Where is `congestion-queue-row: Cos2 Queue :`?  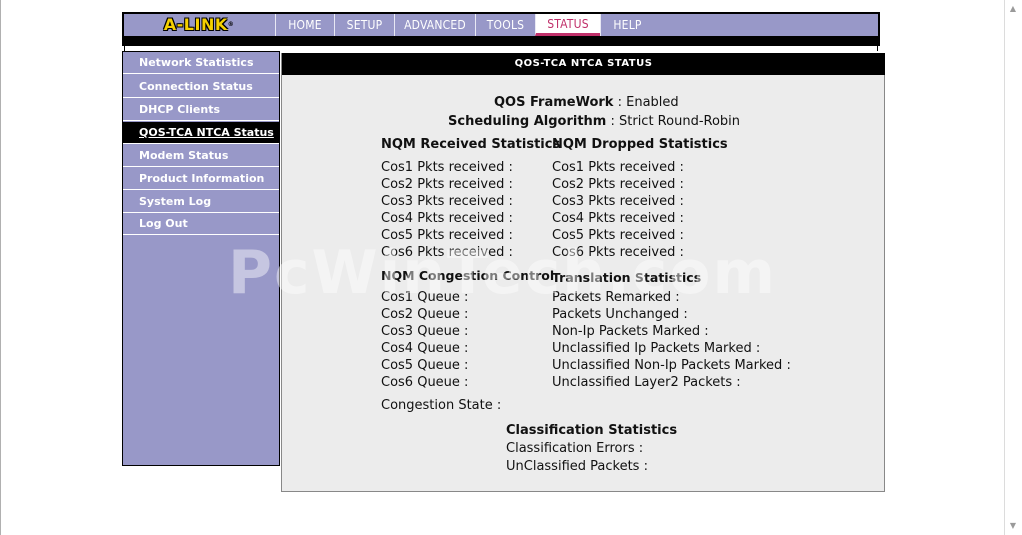 congestion-queue-row: Cos2 Queue : is located at coordinates (425, 314).